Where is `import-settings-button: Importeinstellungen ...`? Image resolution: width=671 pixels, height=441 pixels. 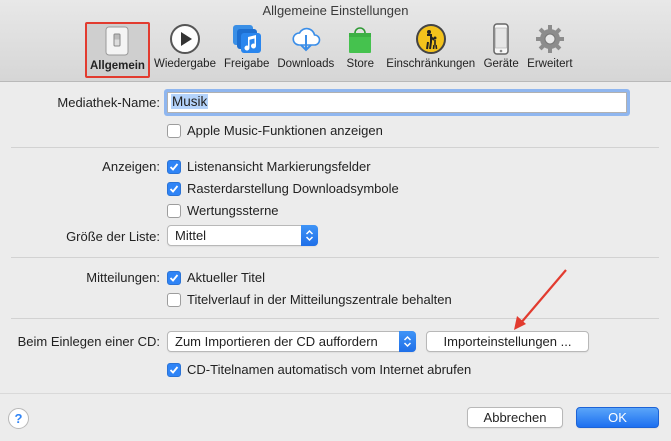 import-settings-button: Importeinstellungen ... is located at coordinates (507, 341).